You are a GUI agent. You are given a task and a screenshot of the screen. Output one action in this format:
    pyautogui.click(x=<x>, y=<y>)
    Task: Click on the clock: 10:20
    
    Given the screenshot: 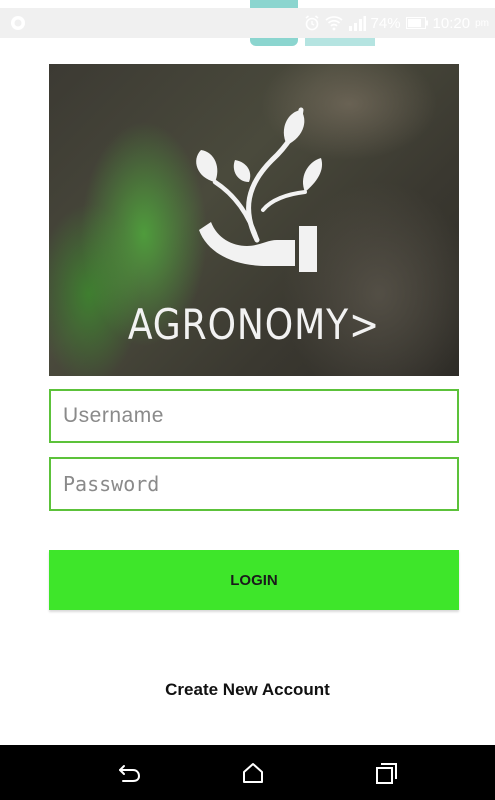 What is the action you would take?
    pyautogui.click(x=451, y=23)
    